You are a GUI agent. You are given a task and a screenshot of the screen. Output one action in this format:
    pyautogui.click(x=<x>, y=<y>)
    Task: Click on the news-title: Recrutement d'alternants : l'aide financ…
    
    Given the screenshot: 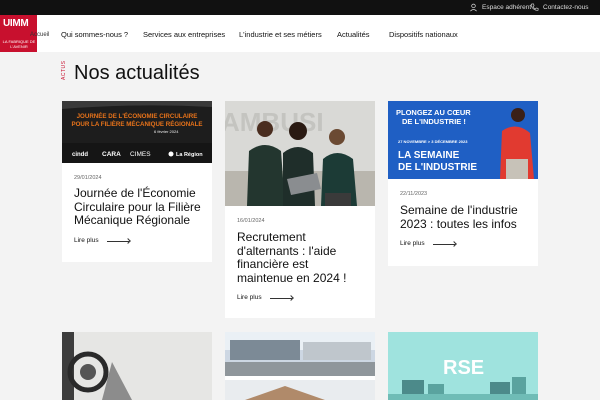 What is the action you would take?
    pyautogui.click(x=301, y=257)
    